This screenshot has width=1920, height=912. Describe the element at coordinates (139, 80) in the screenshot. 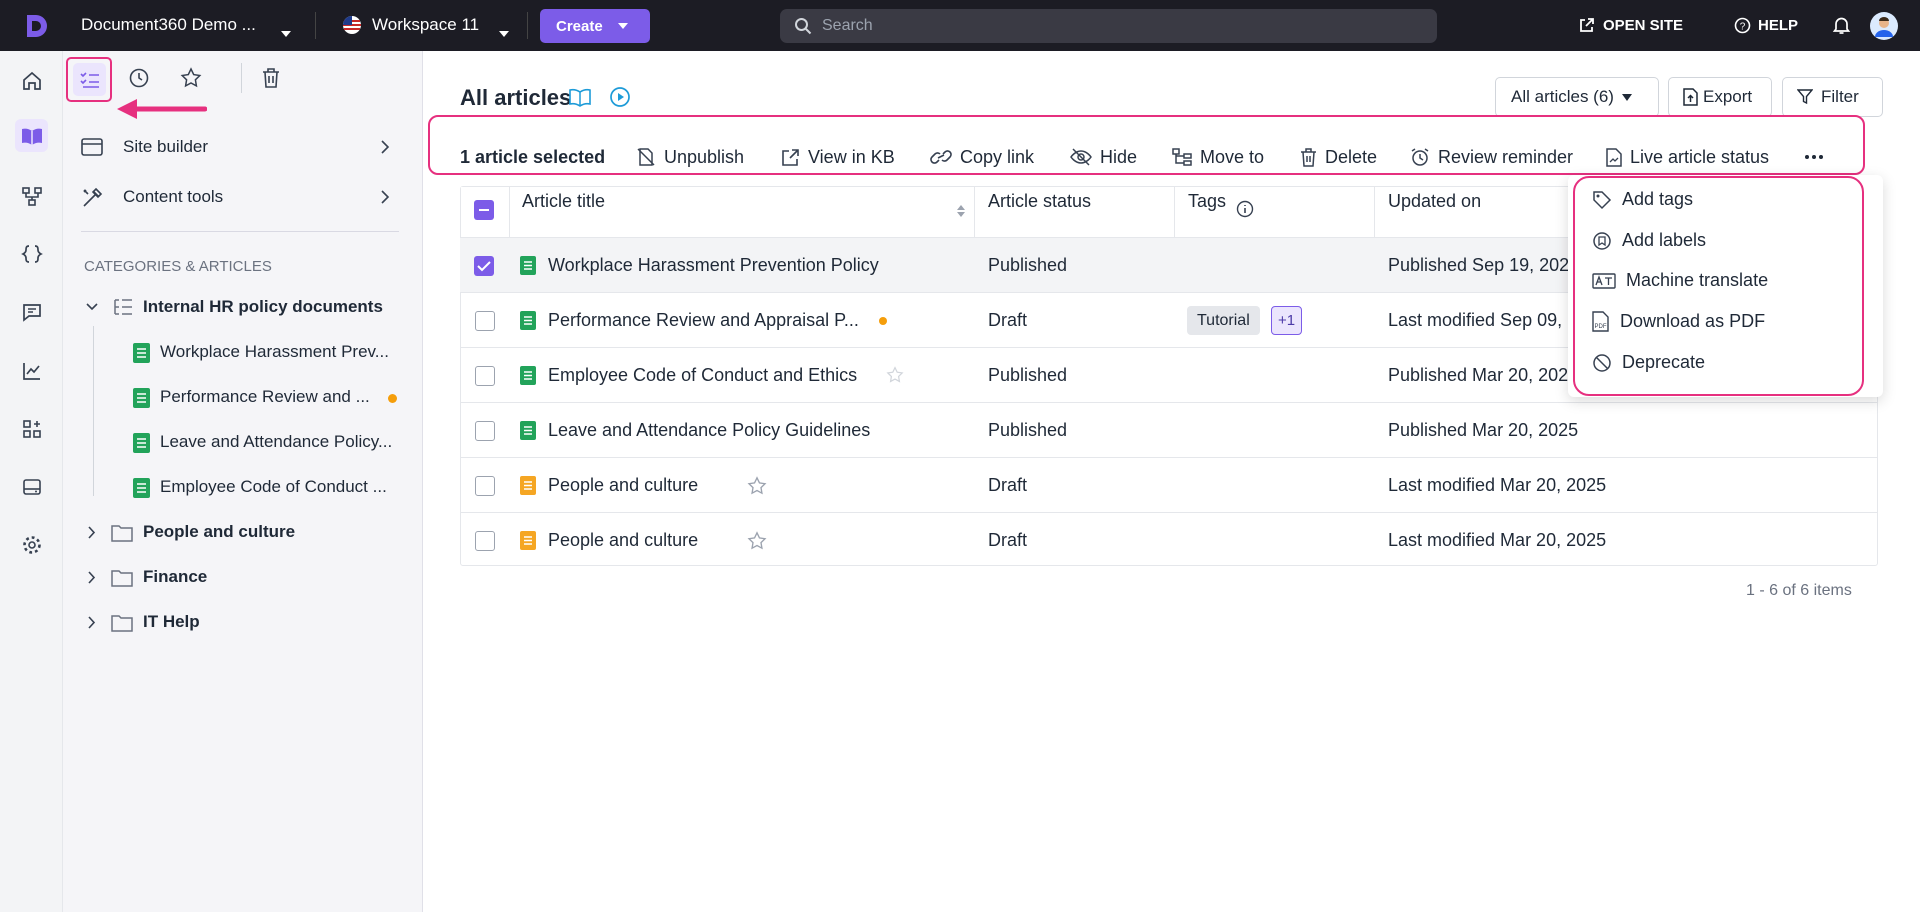

I see `tab-recent` at that location.